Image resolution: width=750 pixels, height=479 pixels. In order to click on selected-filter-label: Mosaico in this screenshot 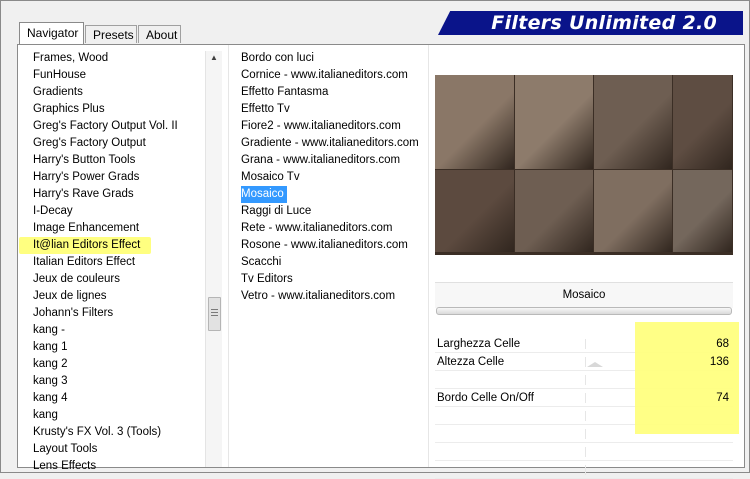, I will do `click(264, 194)`.